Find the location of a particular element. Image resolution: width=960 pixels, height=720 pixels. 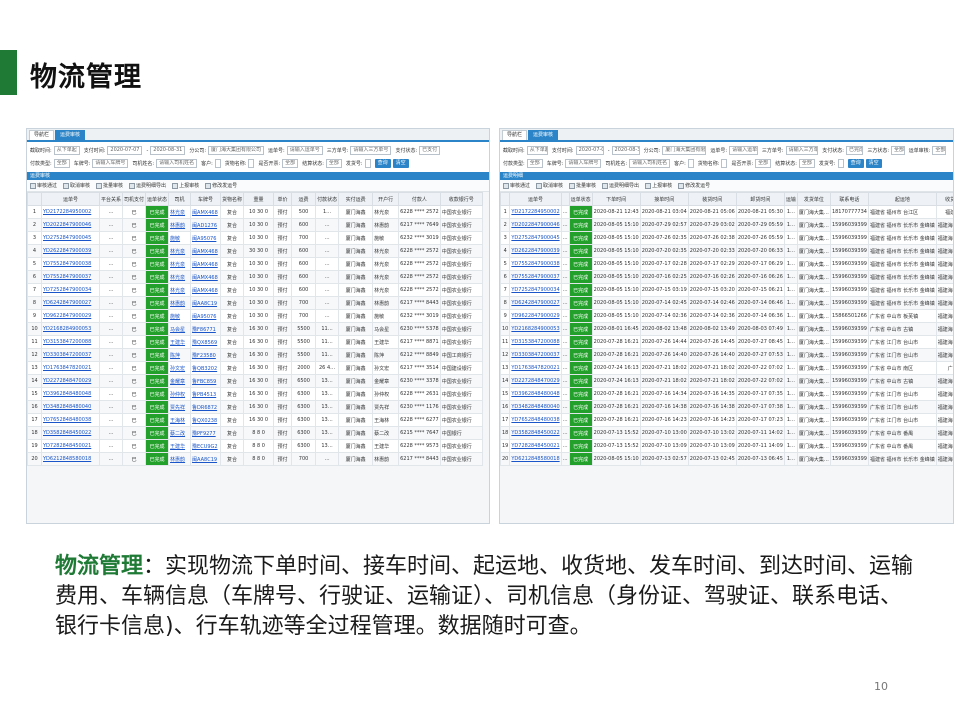

column-header: 起运地 is located at coordinates (902, 199).